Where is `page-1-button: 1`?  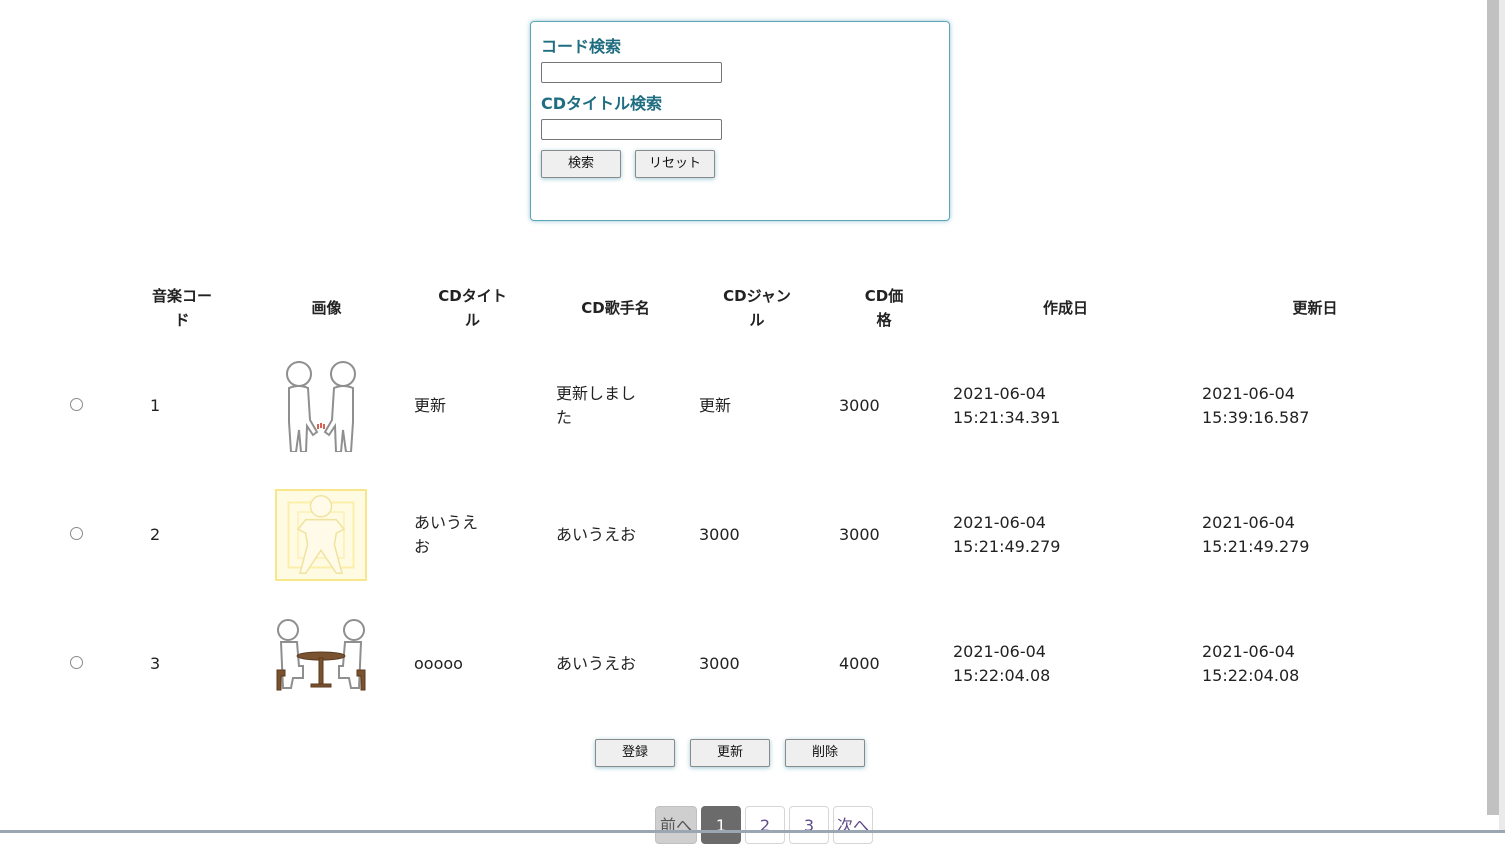 page-1-button: 1 is located at coordinates (721, 825).